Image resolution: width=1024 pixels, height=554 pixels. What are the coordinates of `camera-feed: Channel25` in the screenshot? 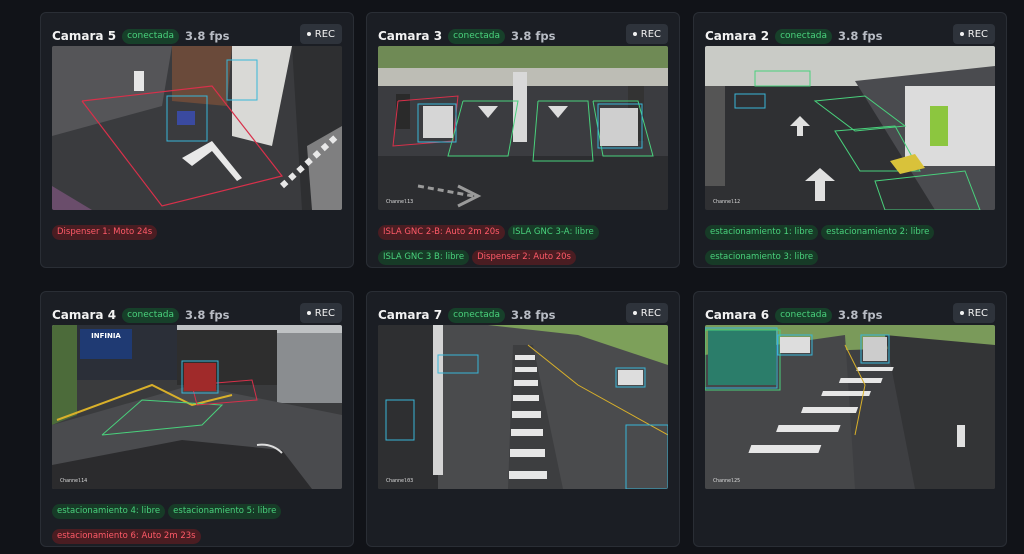 It's located at (850, 407).